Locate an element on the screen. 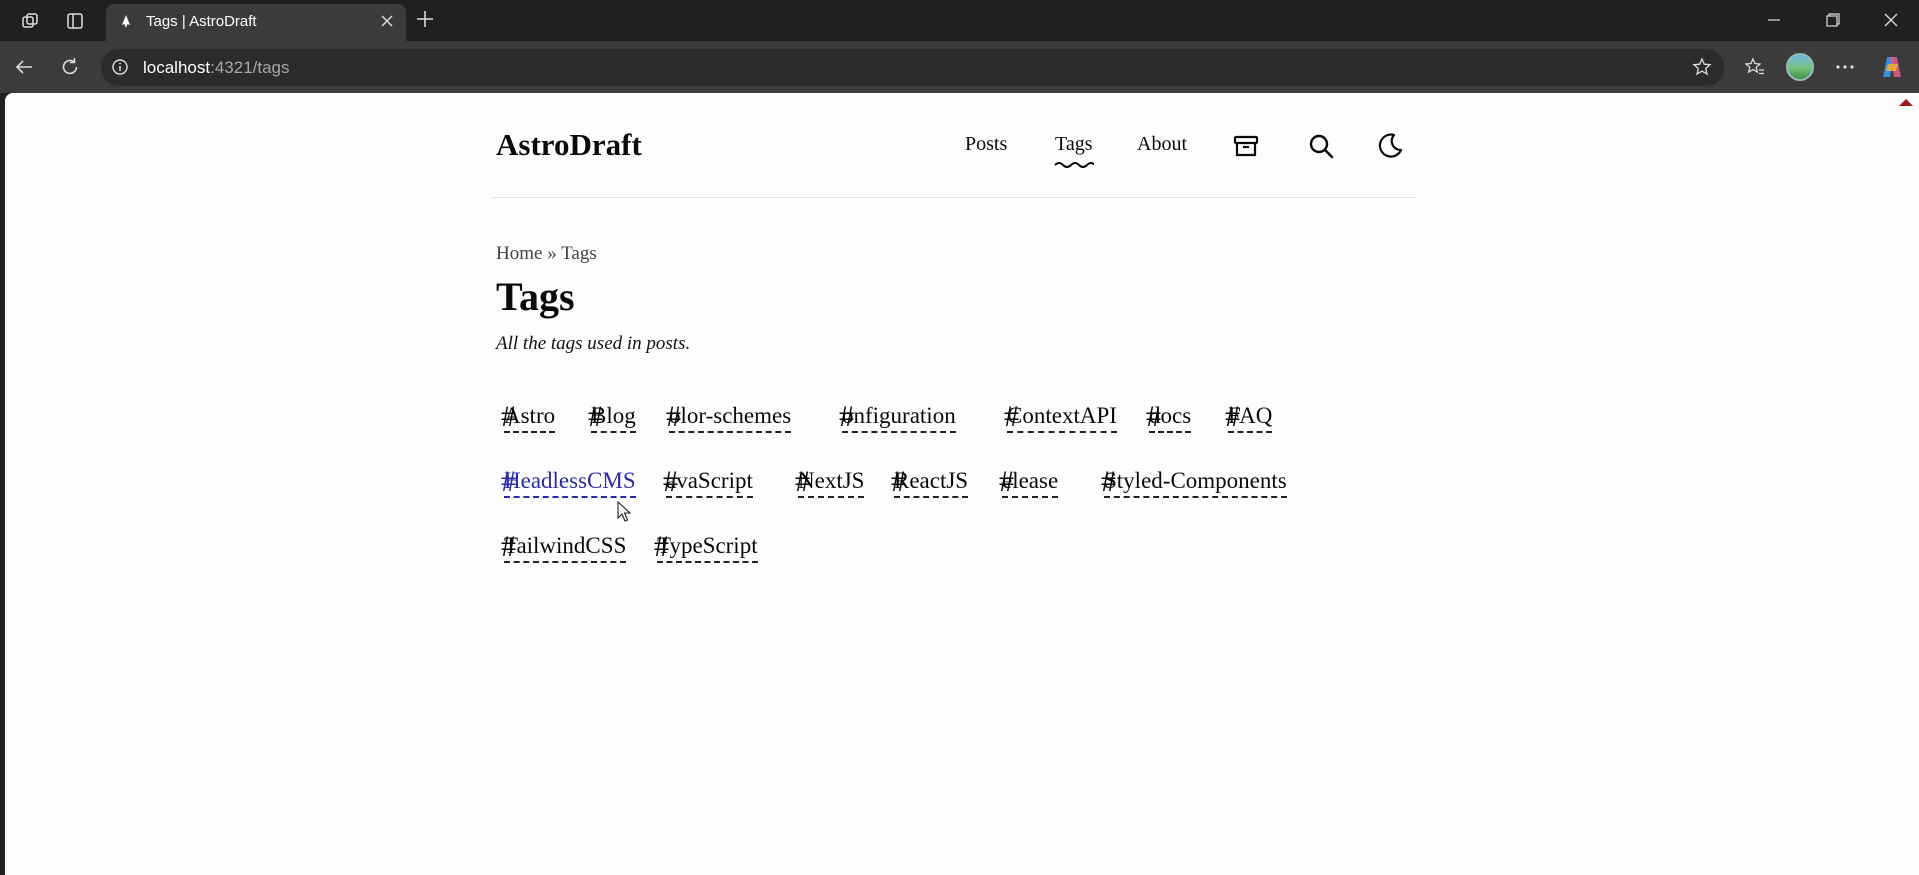 This screenshot has width=1919, height=875. address-toolbar: localhost:4321/tags is located at coordinates (959, 67).